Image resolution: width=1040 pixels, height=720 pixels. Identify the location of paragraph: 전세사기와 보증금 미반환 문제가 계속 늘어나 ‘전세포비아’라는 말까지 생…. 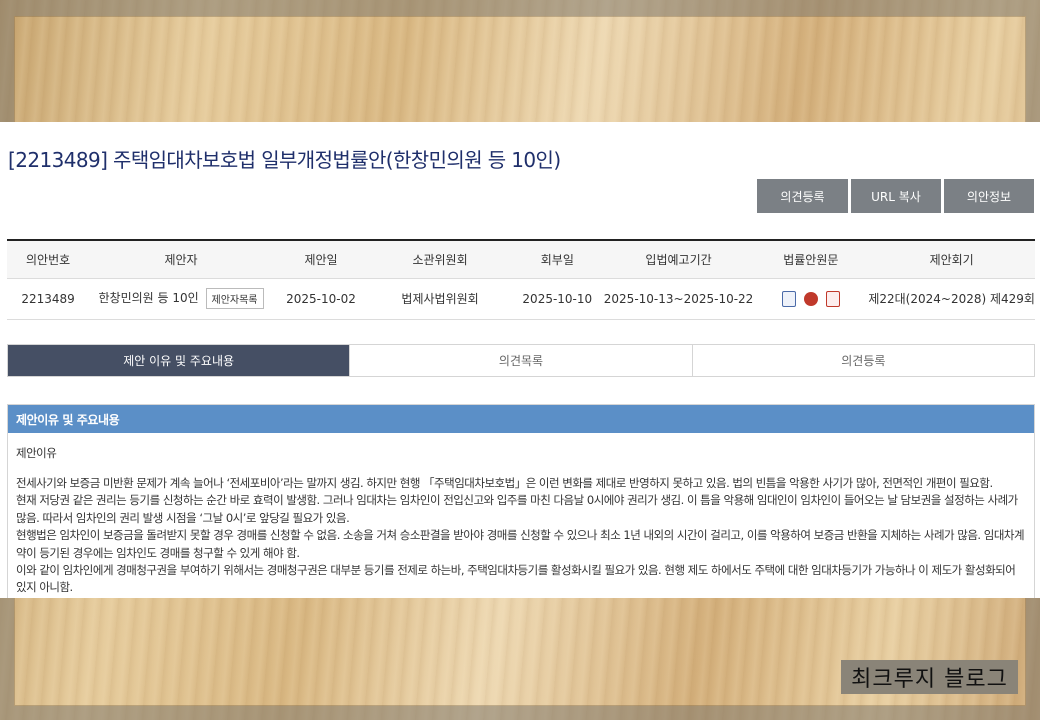
(504, 483).